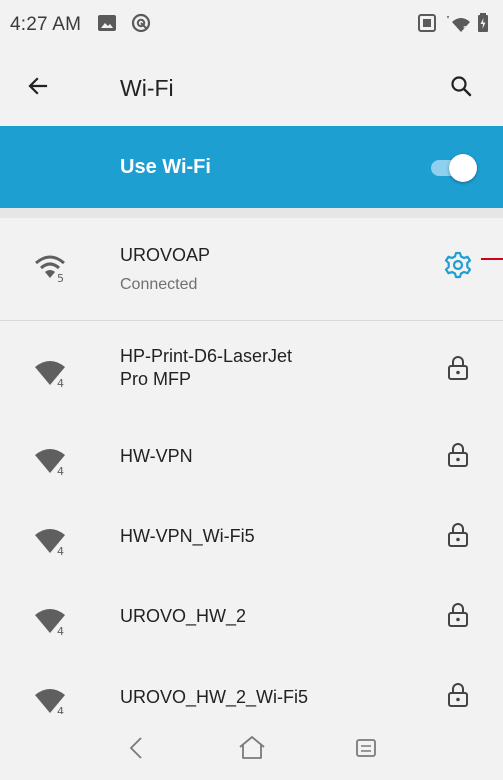 This screenshot has height=780, width=503. Describe the element at coordinates (465, 29) in the screenshot. I see `svg-text: 5` at that location.